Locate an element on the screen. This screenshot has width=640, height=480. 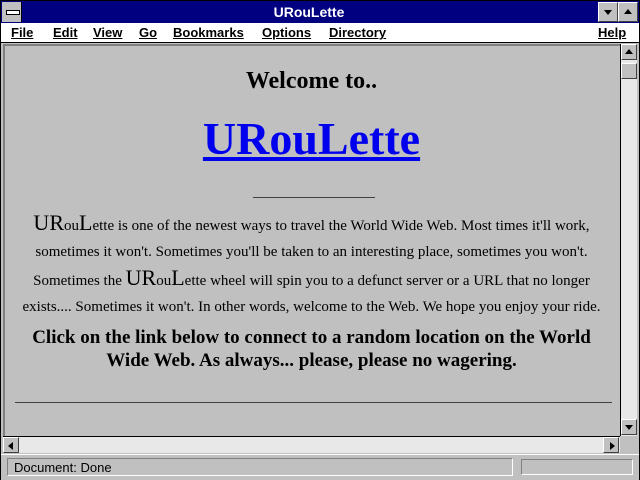
triangle-left-icon is located at coordinates (10, 446).